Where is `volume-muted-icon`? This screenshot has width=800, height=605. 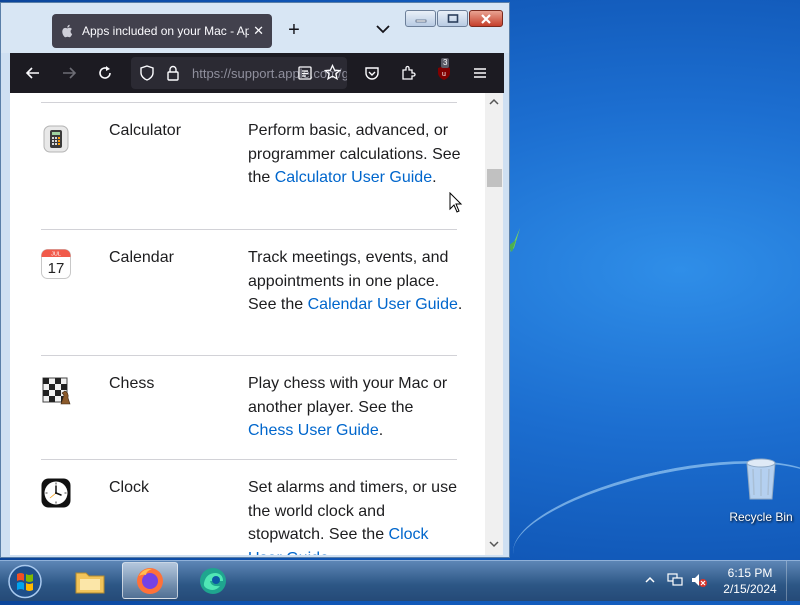 volume-muted-icon is located at coordinates (699, 580).